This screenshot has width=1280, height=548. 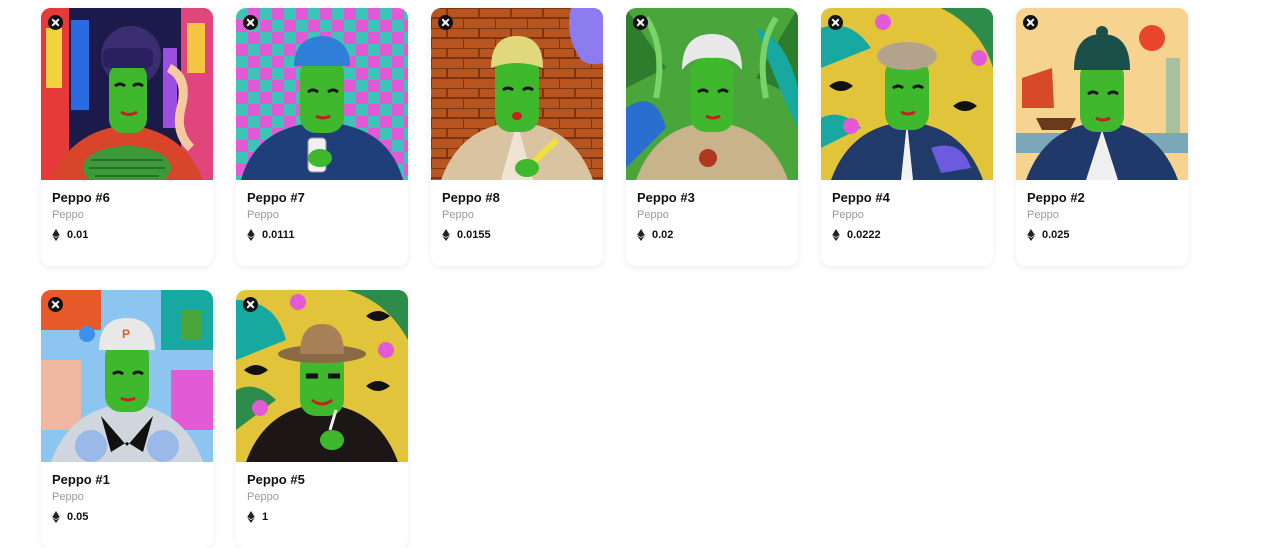 I want to click on price-value: 0.02, so click(x=663, y=235).